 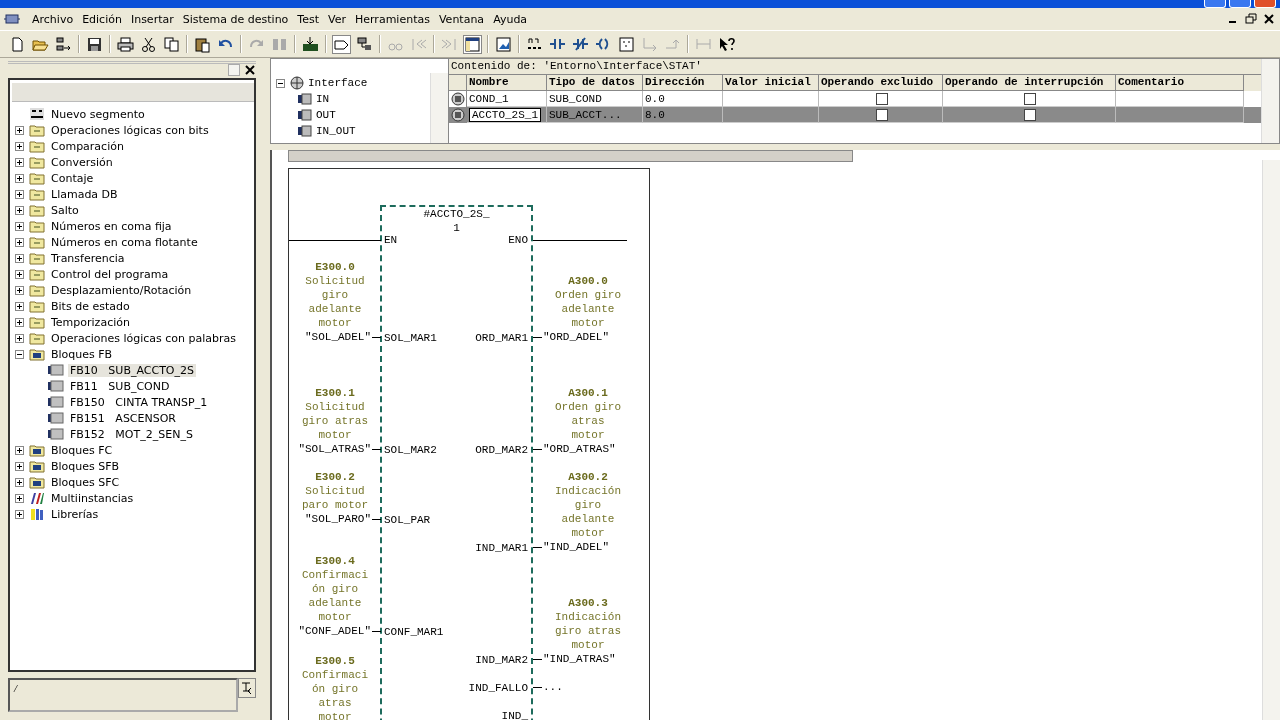 I want to click on table-cell: 8.0, so click(x=655, y=114).